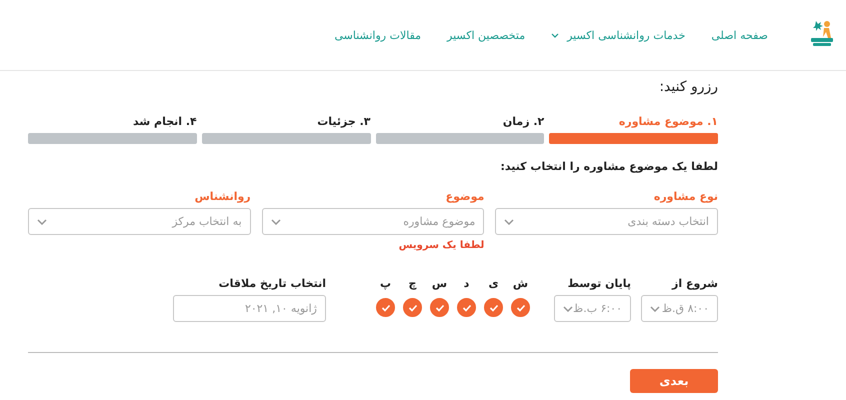 Image resolution: width=846 pixels, height=400 pixels. Describe the element at coordinates (486, 35) in the screenshot. I see `nav-link: متخصصین اکسیر` at that location.